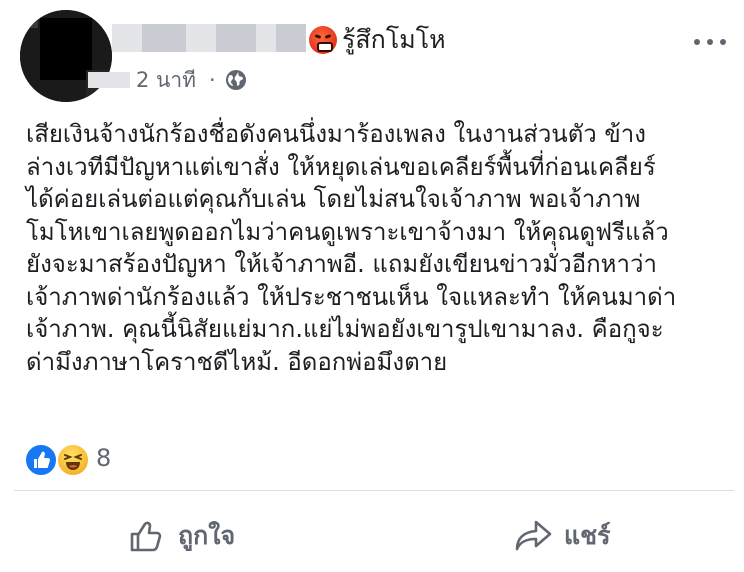  What do you see at coordinates (166, 80) in the screenshot?
I see `post-timestamp: 2 นาที` at bounding box center [166, 80].